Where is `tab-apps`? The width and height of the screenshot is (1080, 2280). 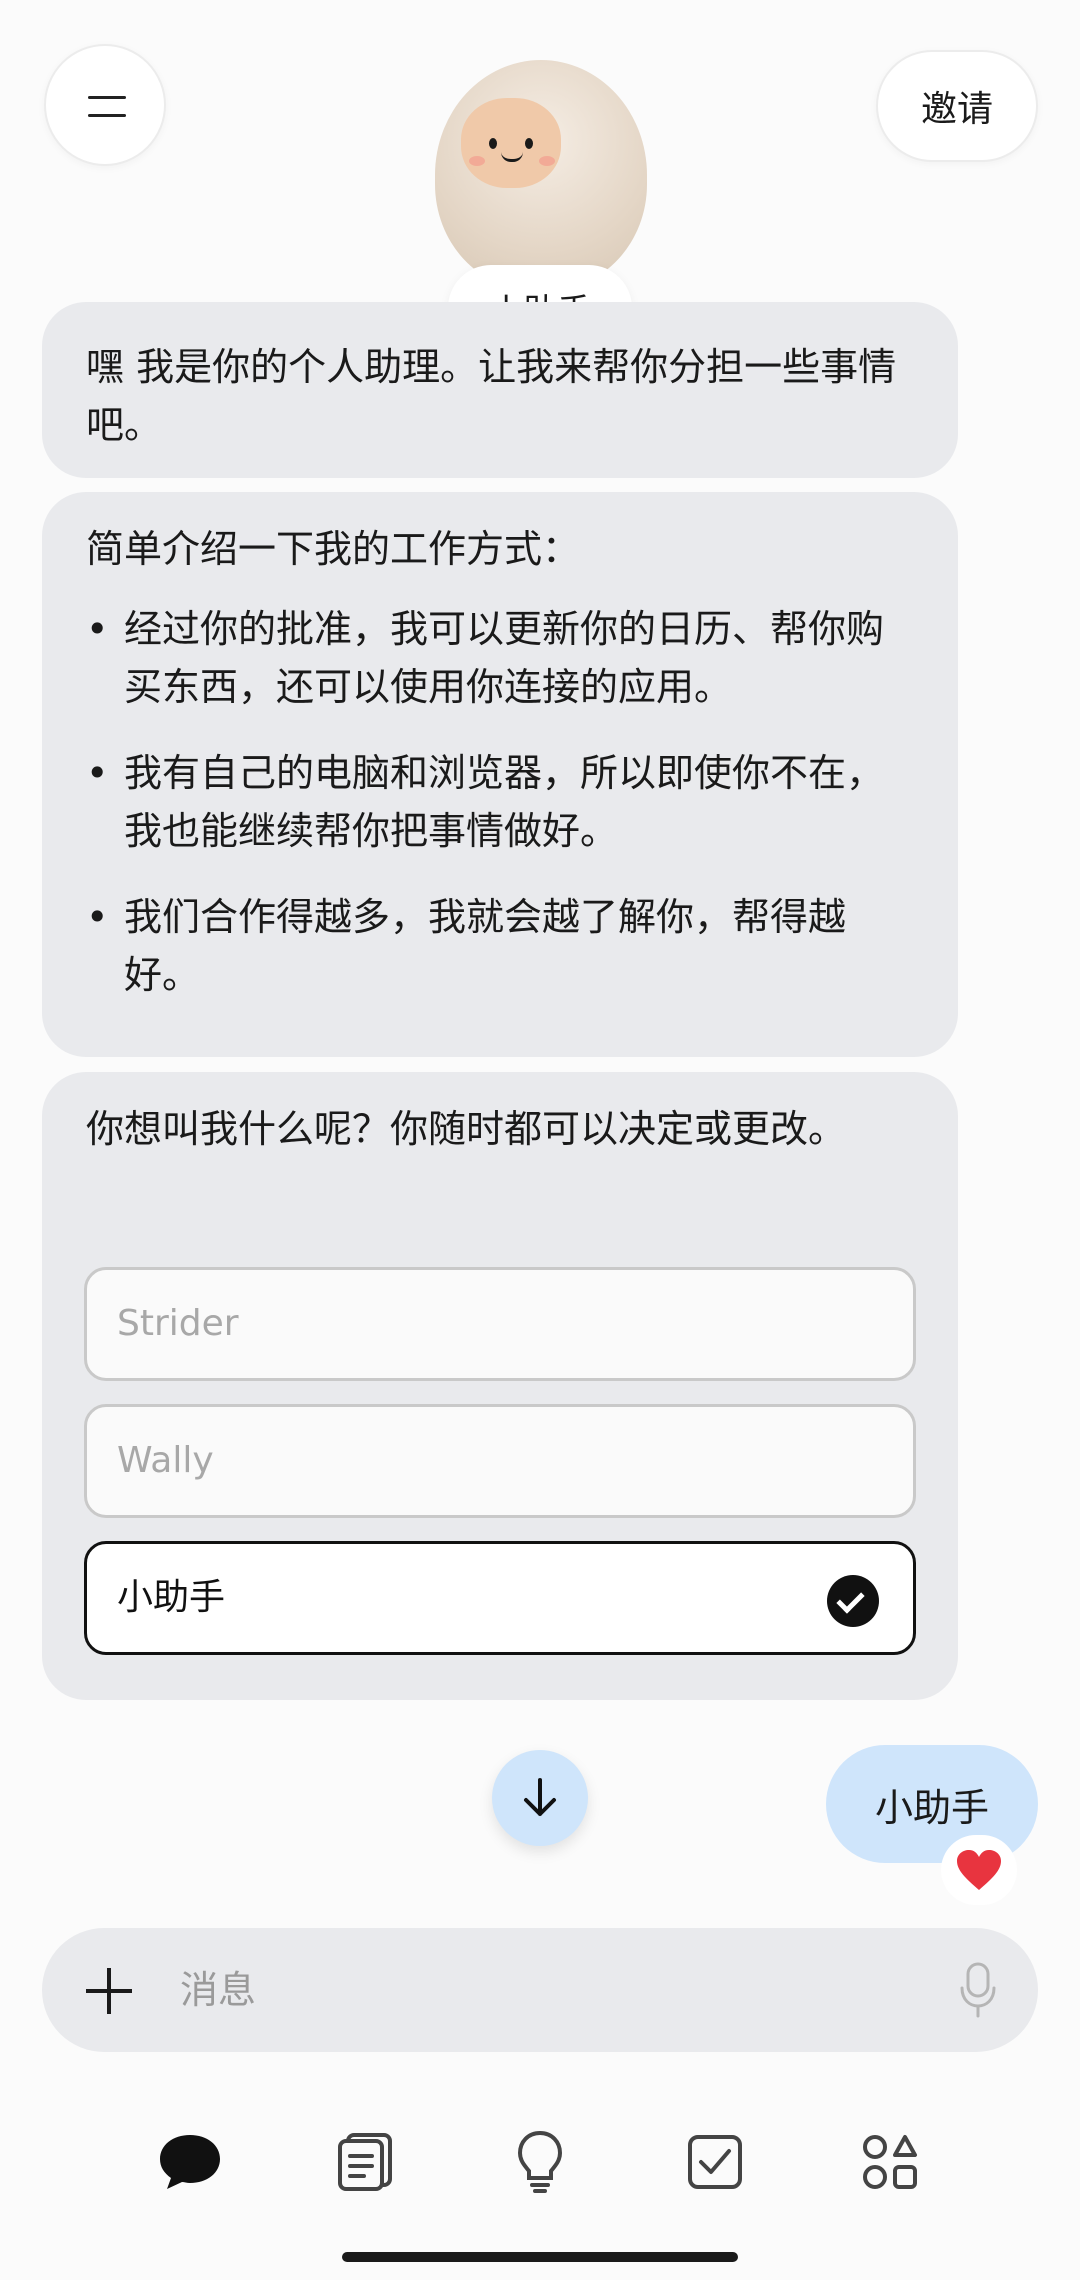 tab-apps is located at coordinates (890, 2162).